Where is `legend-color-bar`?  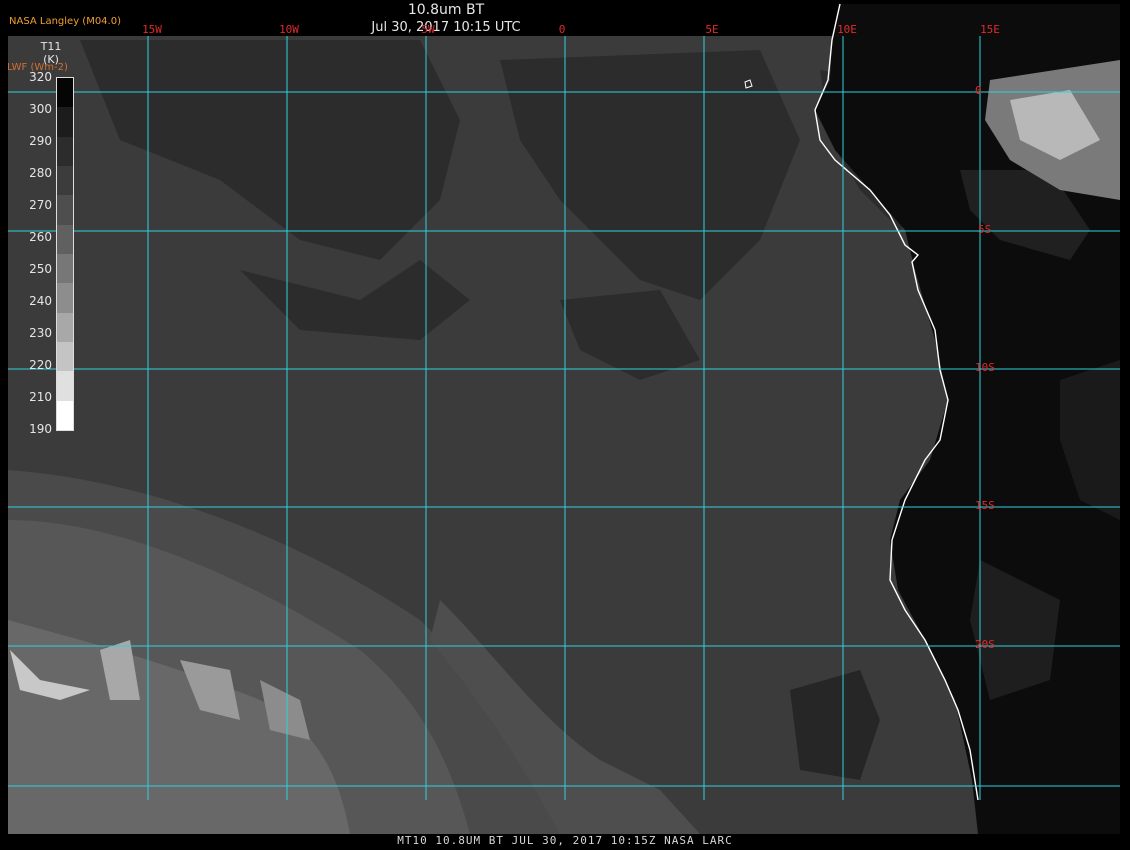
legend-color-bar is located at coordinates (65, 254).